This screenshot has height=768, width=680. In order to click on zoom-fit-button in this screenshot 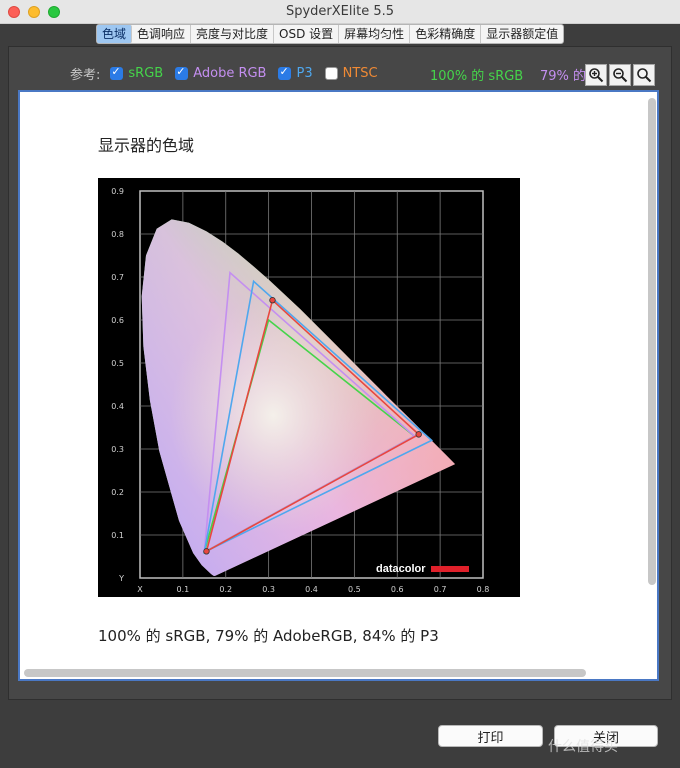, I will do `click(644, 75)`.